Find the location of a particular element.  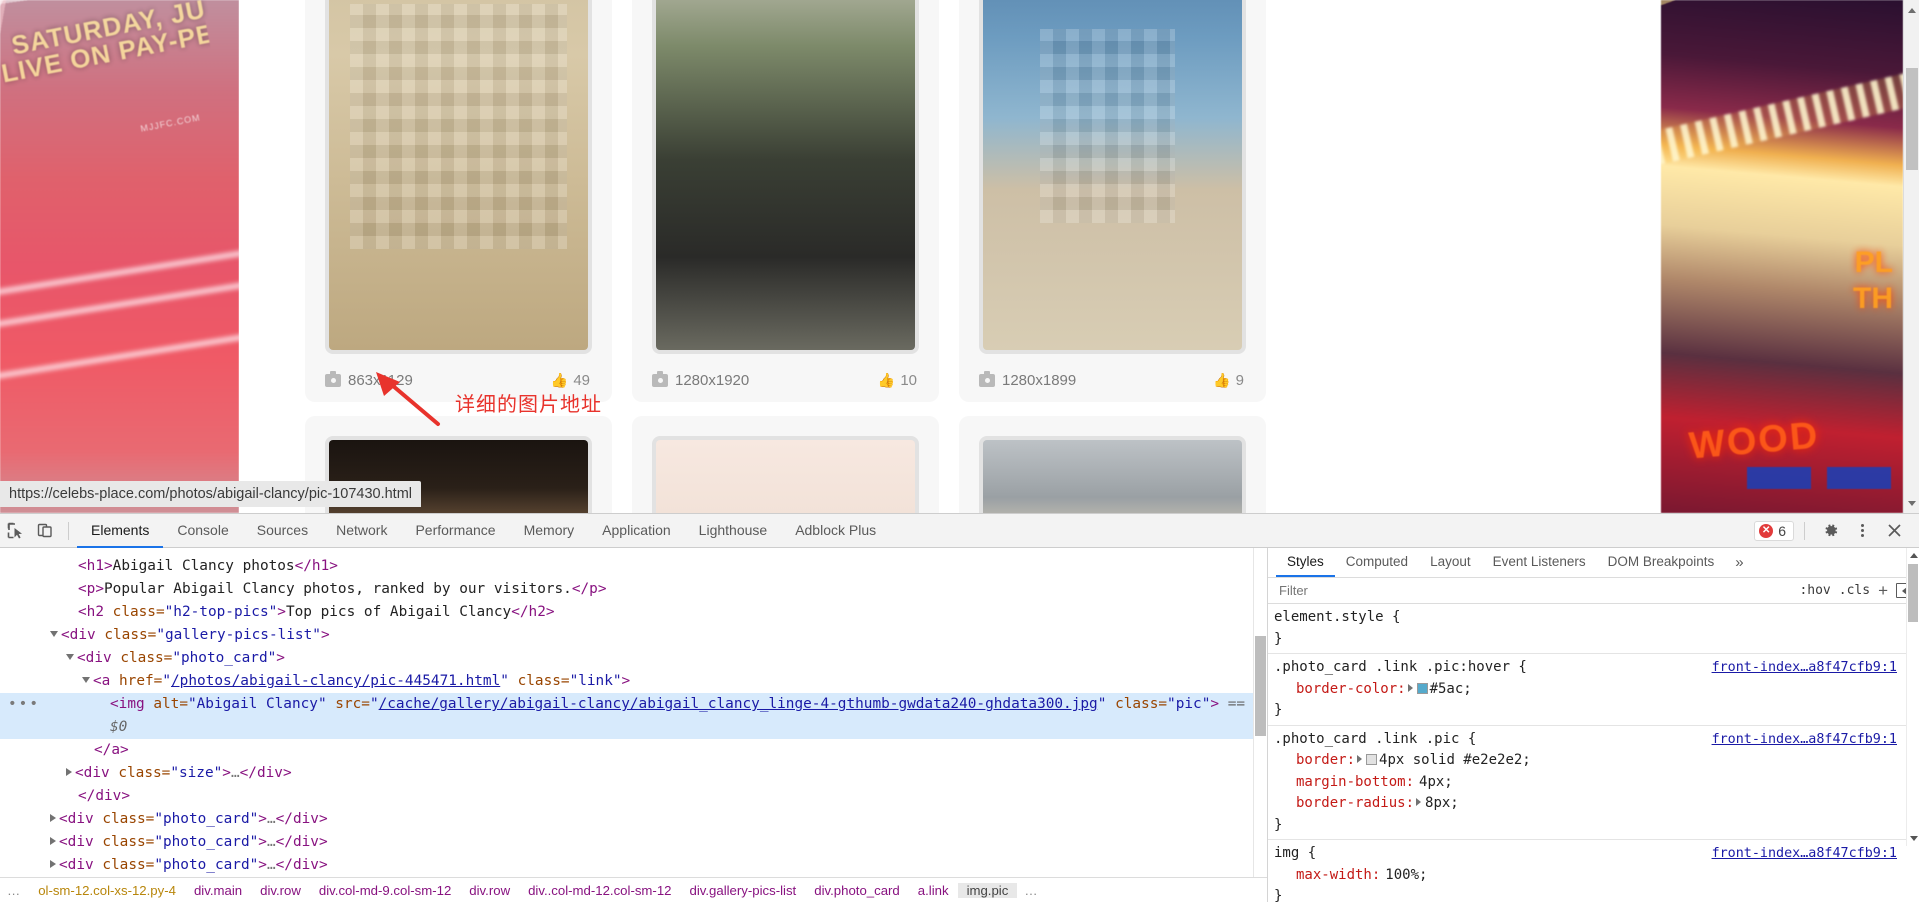

tab-console: Console is located at coordinates (202, 531).